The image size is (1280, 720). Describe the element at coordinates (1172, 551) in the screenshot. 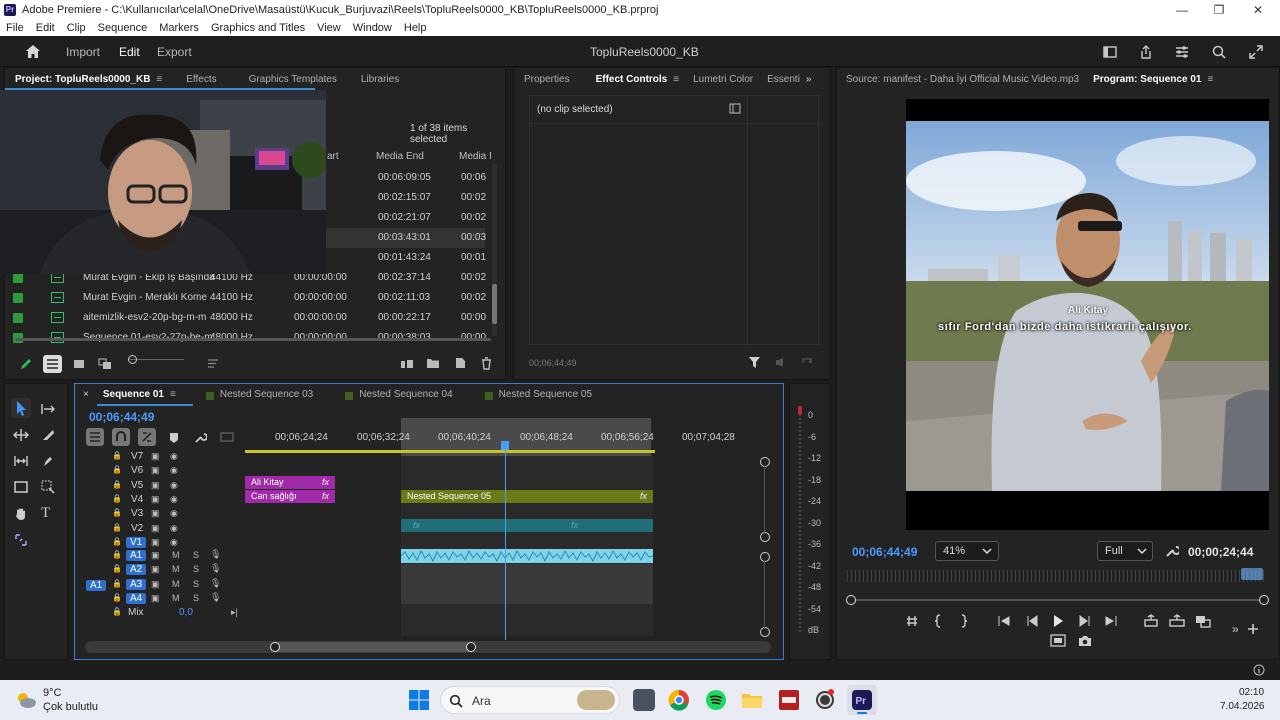

I see `settings-wrench-icon` at that location.